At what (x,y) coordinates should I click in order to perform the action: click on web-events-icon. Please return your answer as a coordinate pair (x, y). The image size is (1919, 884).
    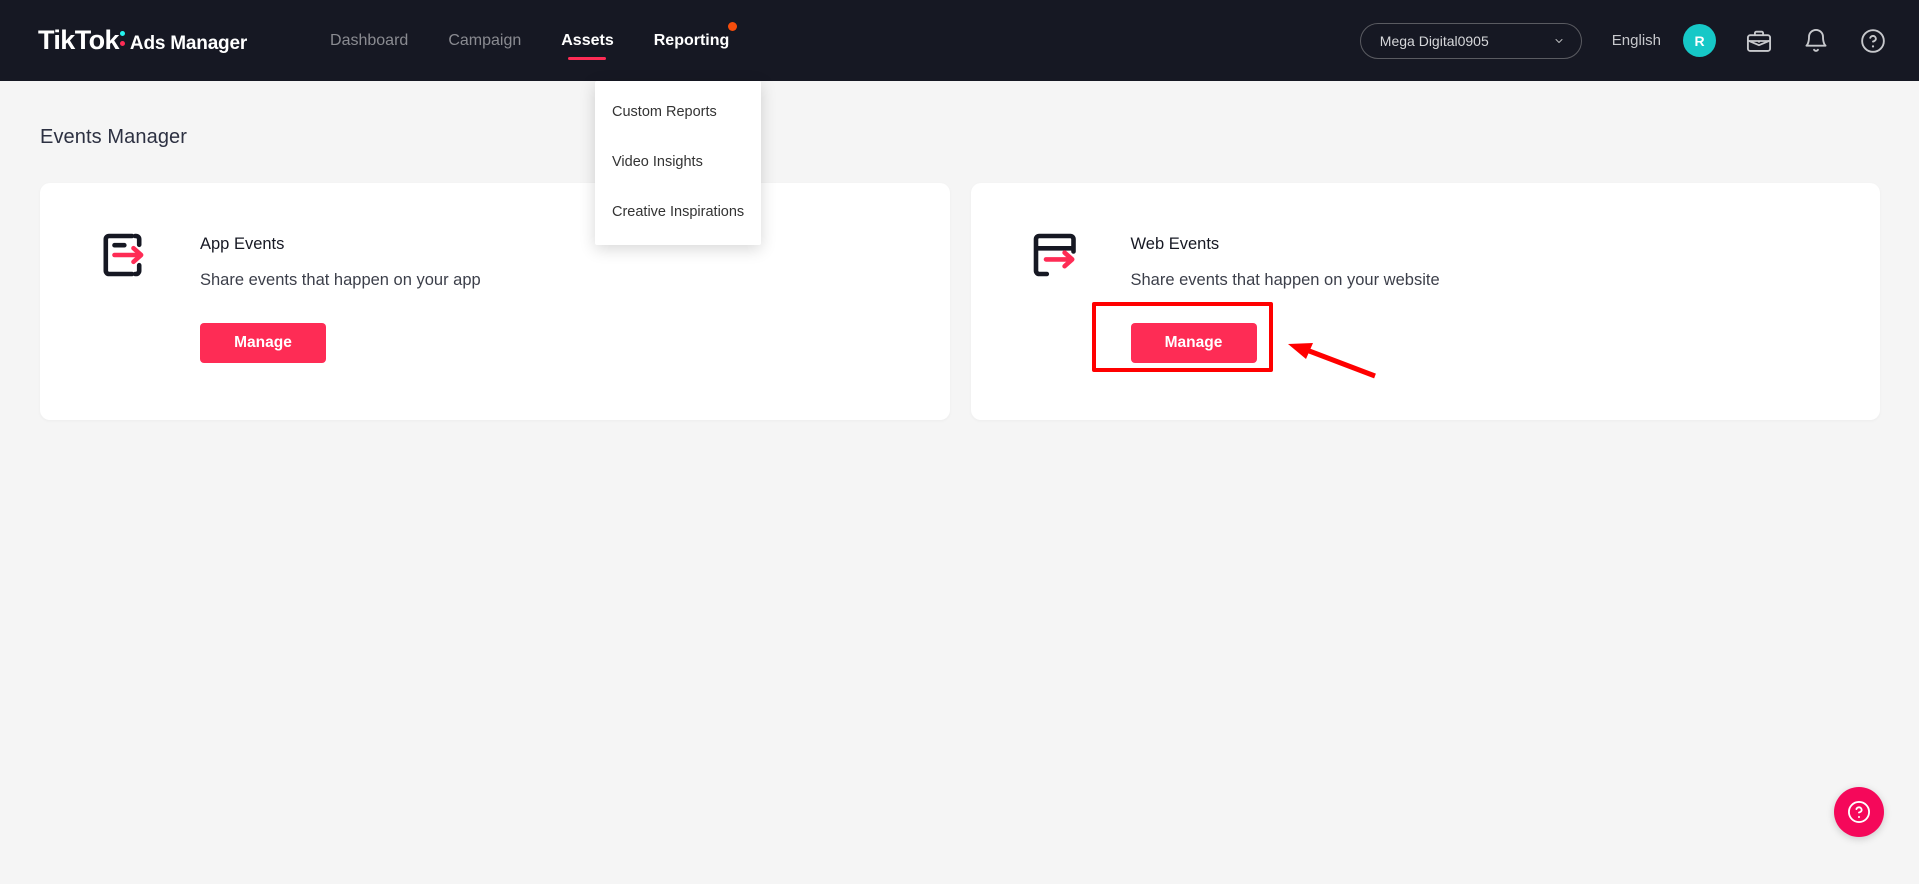
    Looking at the image, I should click on (1055, 255).